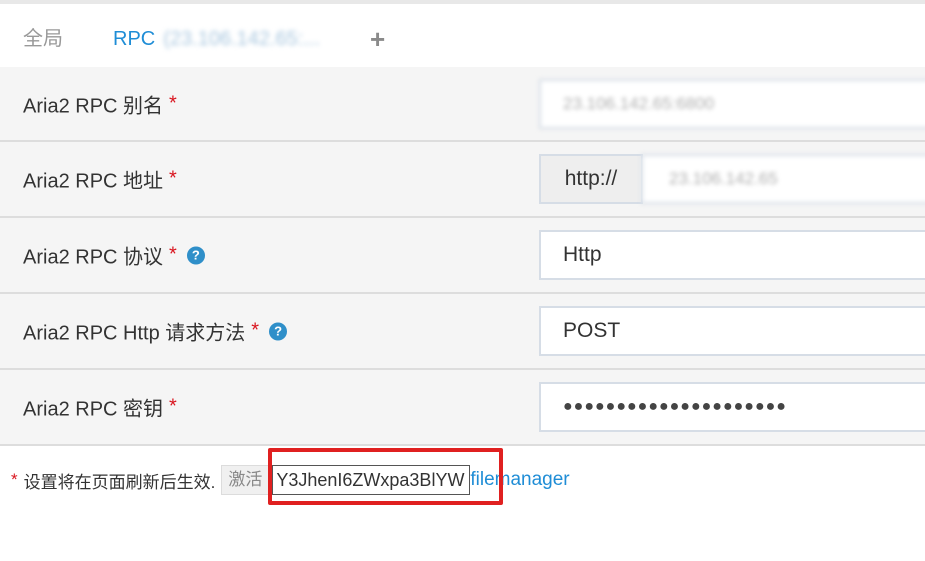 The width and height of the screenshot is (925, 561). I want to click on refresh-note-text: 设置将在页面刷新后生效., so click(119, 482).